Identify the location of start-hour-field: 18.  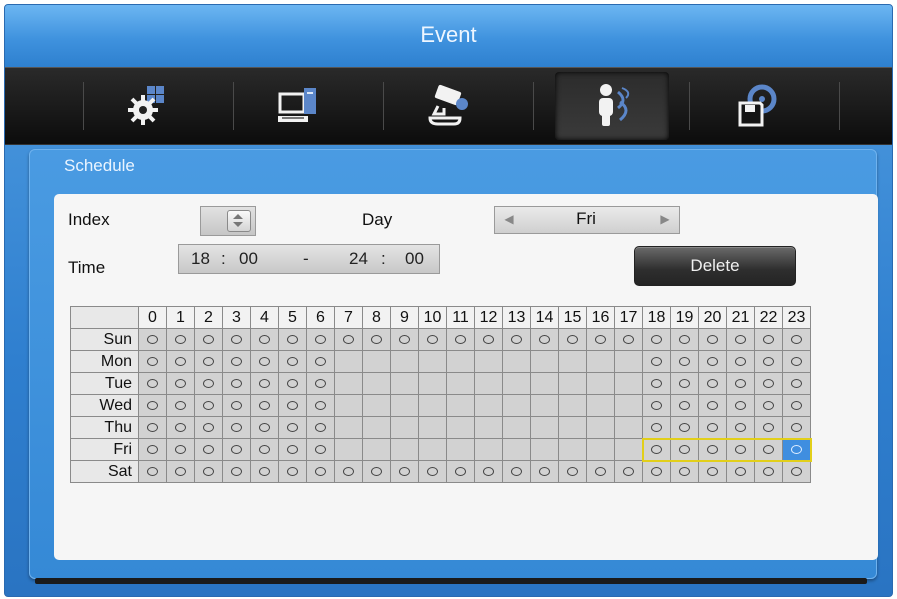
(200, 259).